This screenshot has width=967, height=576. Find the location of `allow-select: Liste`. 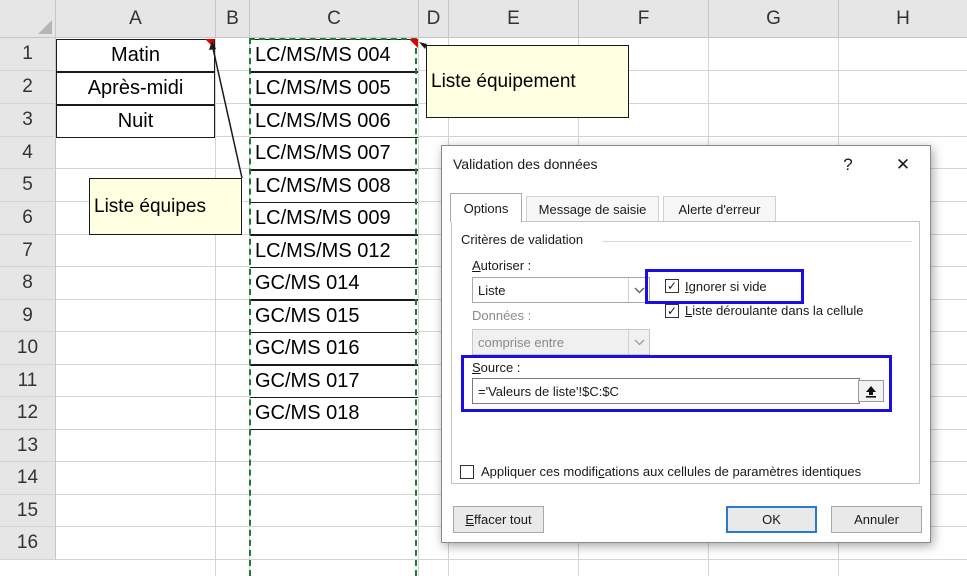

allow-select: Liste is located at coordinates (561, 290).